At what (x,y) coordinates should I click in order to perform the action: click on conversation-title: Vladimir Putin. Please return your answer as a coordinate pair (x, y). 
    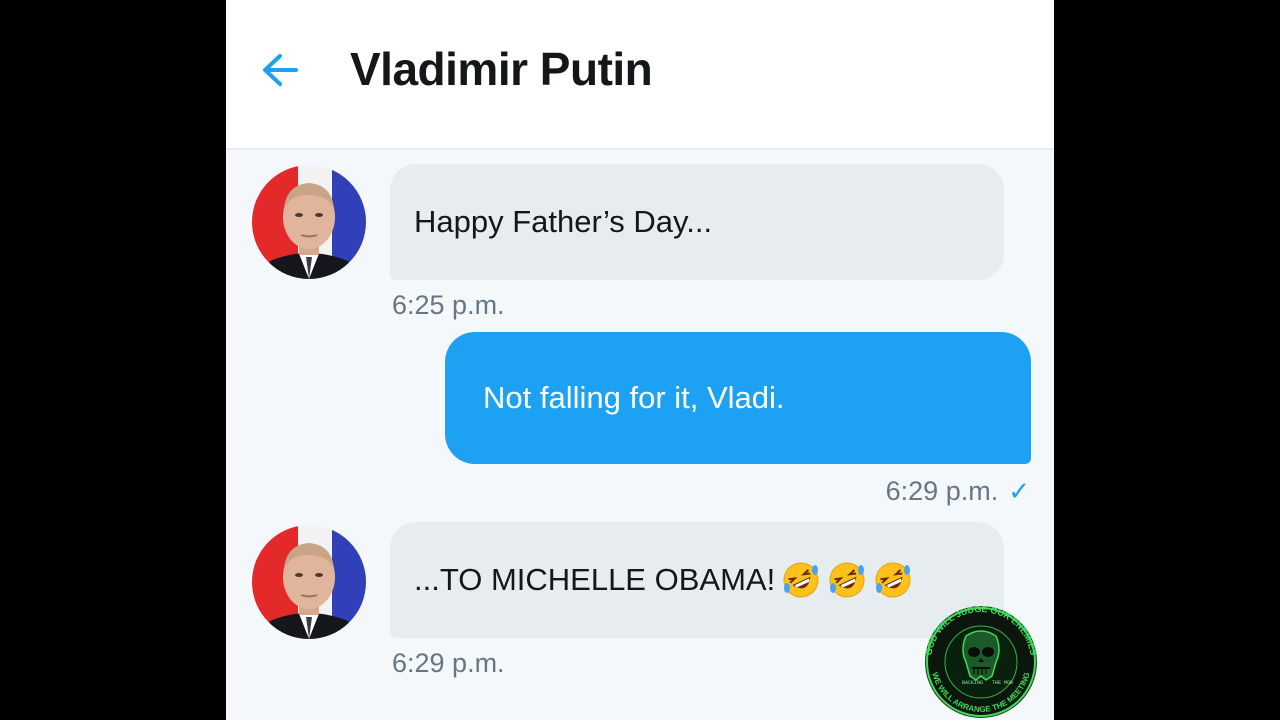
    Looking at the image, I should click on (501, 69).